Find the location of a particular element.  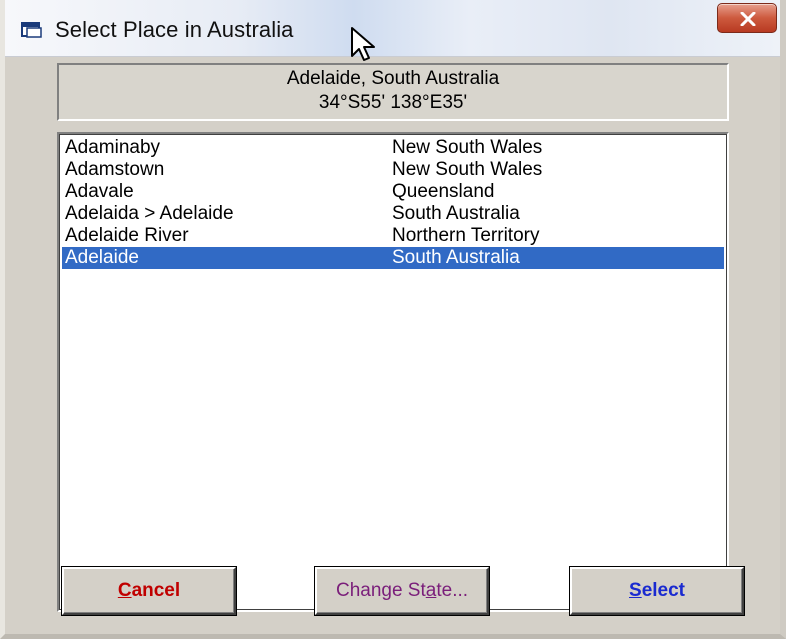

place-name: Adavale is located at coordinates (99, 191).